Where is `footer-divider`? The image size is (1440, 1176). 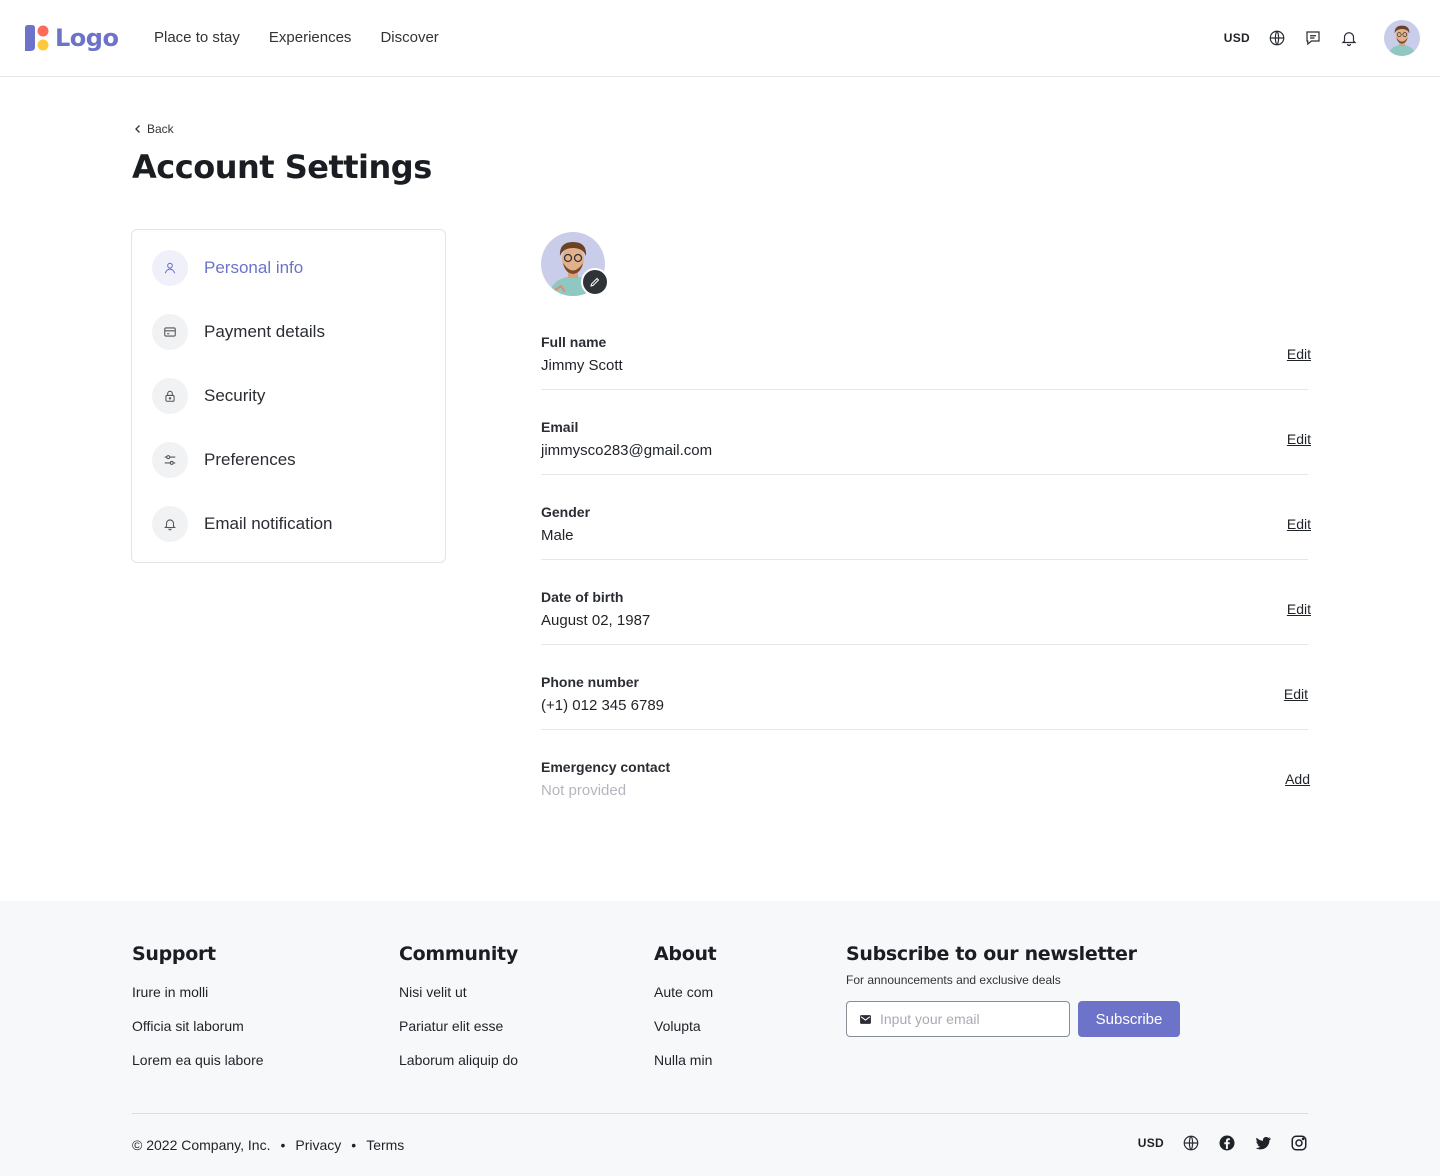 footer-divider is located at coordinates (720, 1113).